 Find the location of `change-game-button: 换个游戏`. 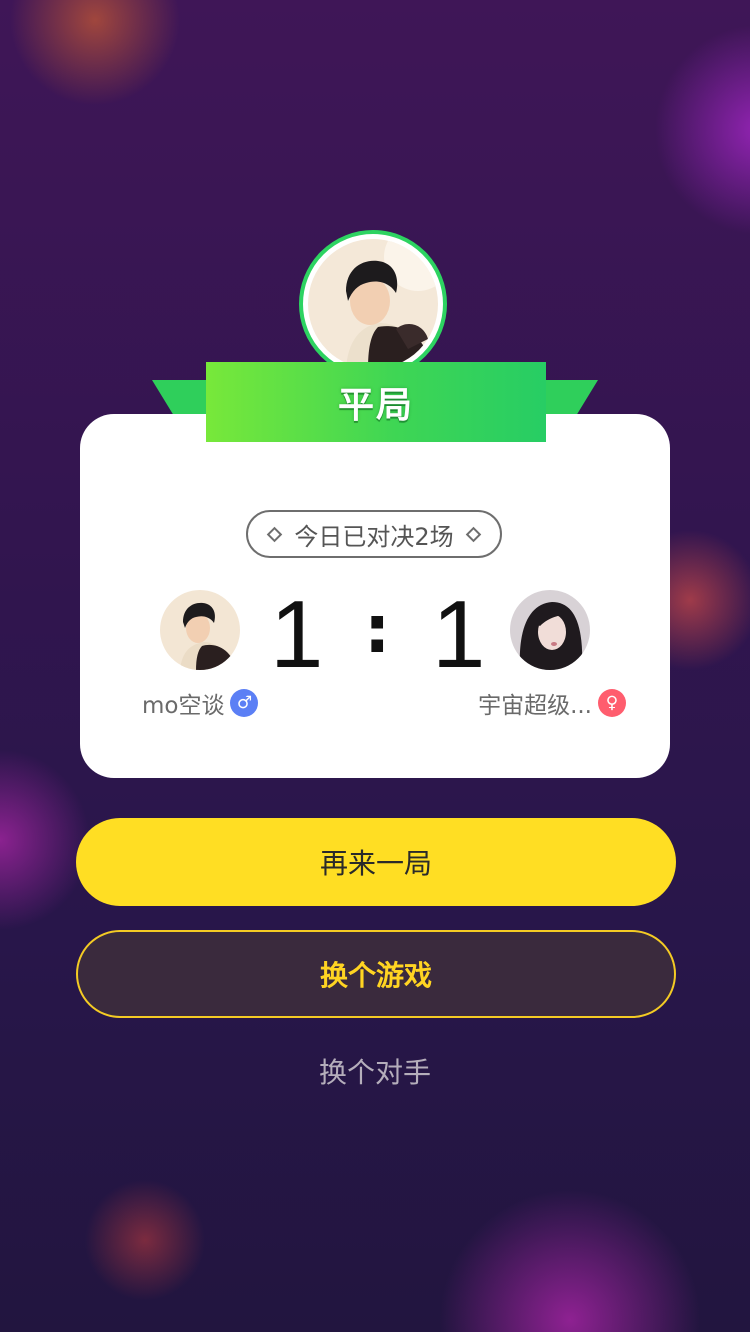

change-game-button: 换个游戏 is located at coordinates (376, 974).